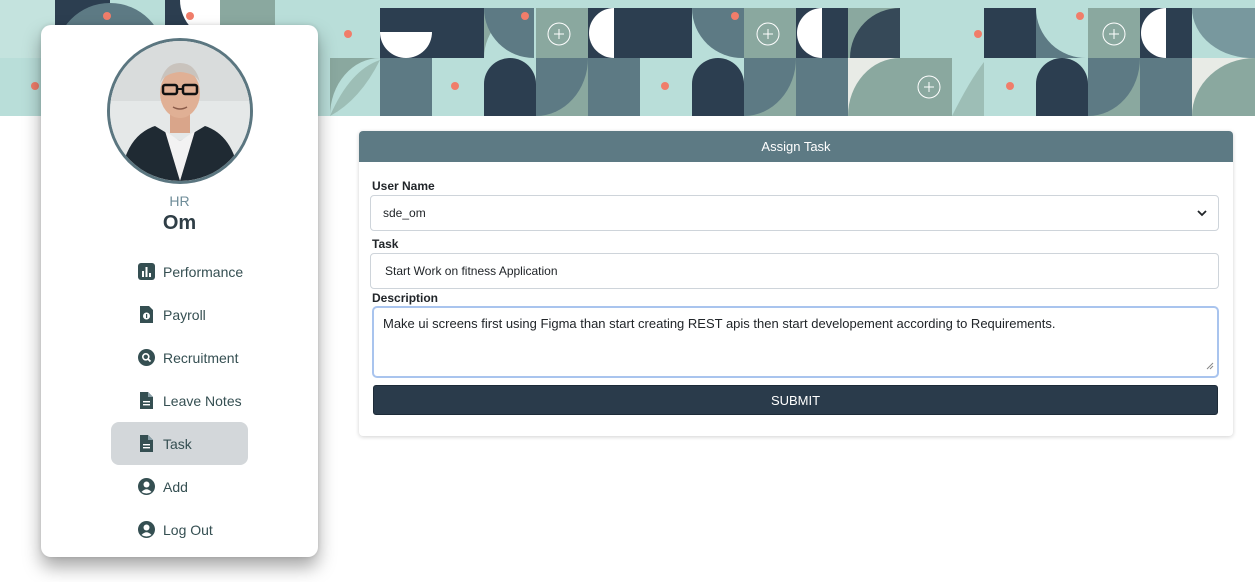 Image resolution: width=1255 pixels, height=582 pixels. What do you see at coordinates (179, 223) in the screenshot?
I see `user-name: Om` at bounding box center [179, 223].